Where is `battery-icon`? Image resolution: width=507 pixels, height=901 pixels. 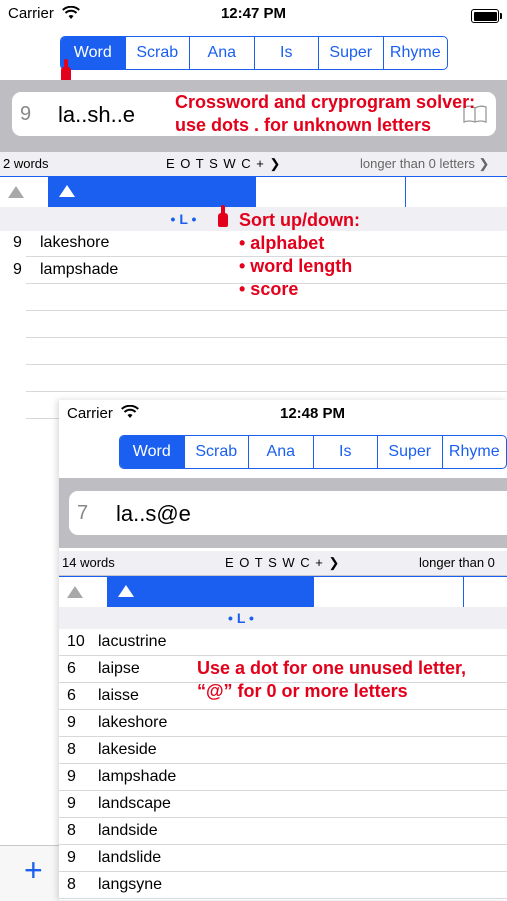 battery-icon is located at coordinates (486, 16).